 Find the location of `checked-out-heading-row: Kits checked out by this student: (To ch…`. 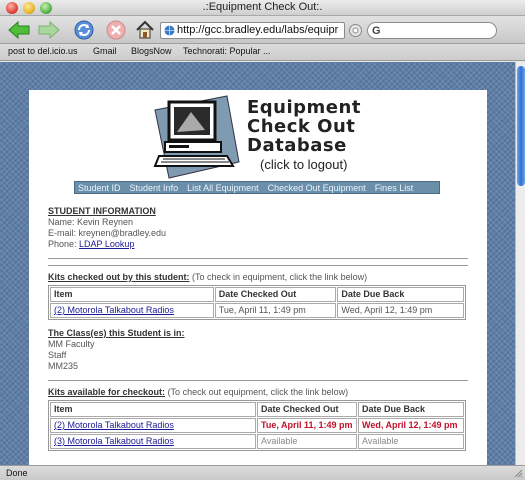

checked-out-heading-row: Kits checked out by this student: (To ch… is located at coordinates (258, 277).